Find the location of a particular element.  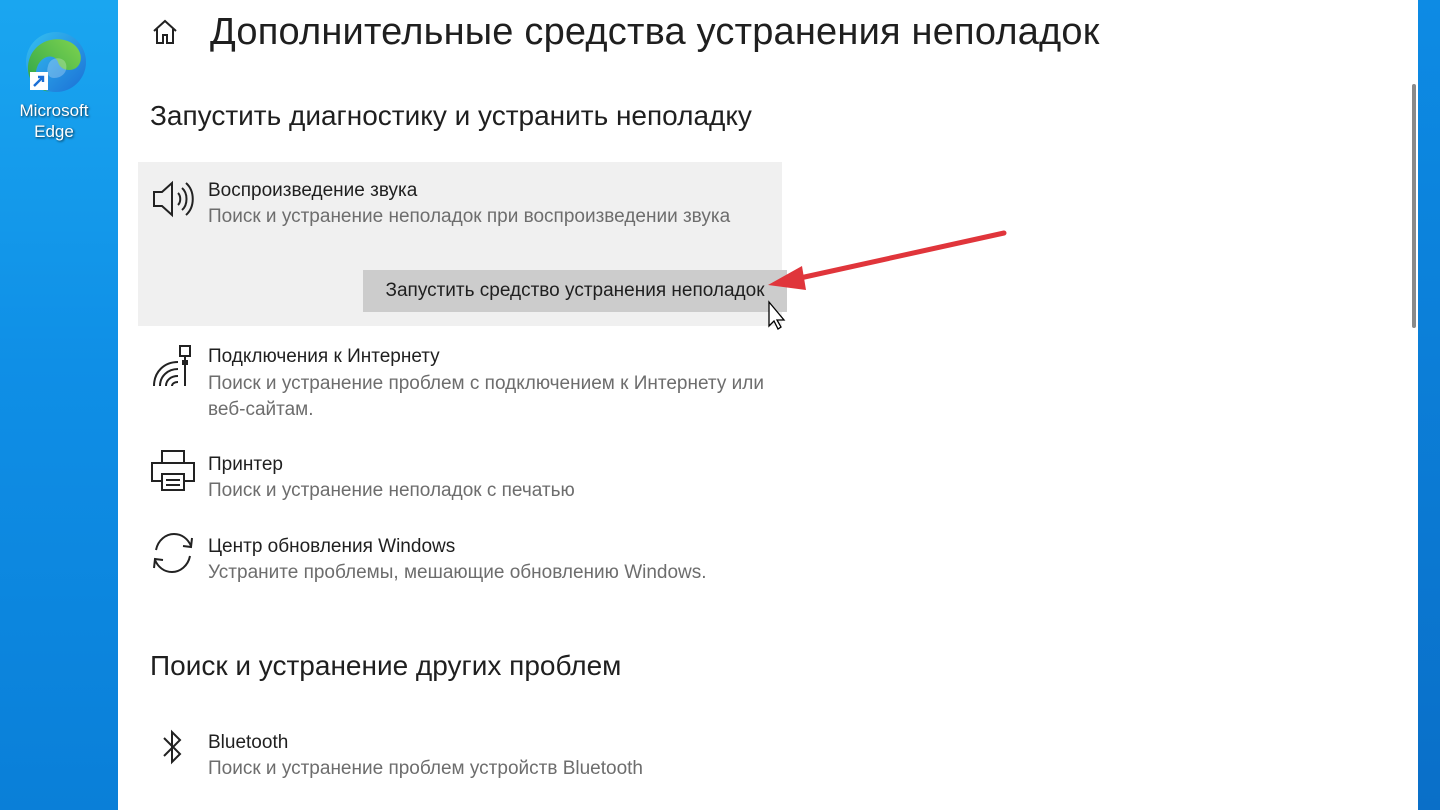

desktop-background-strip is located at coordinates (1429, 405).